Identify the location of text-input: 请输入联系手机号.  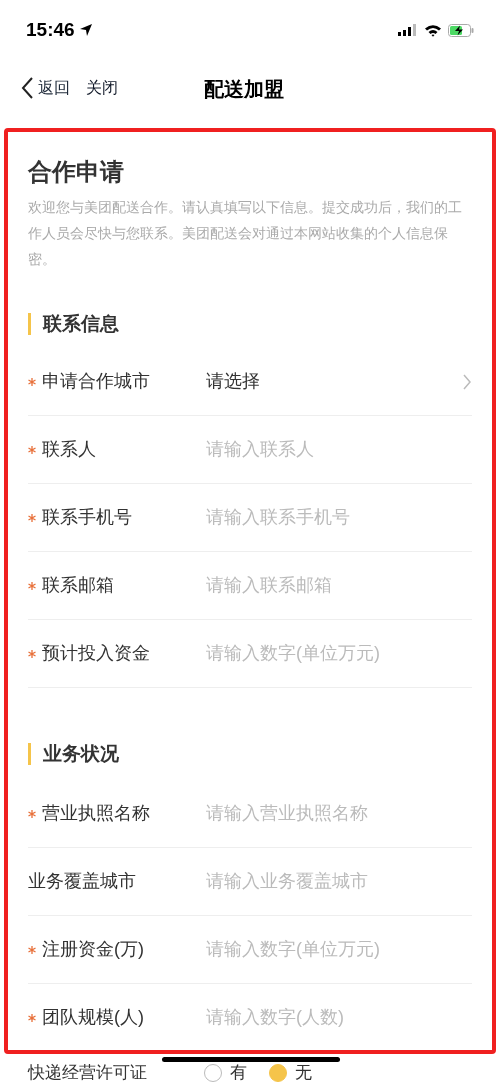
(339, 517).